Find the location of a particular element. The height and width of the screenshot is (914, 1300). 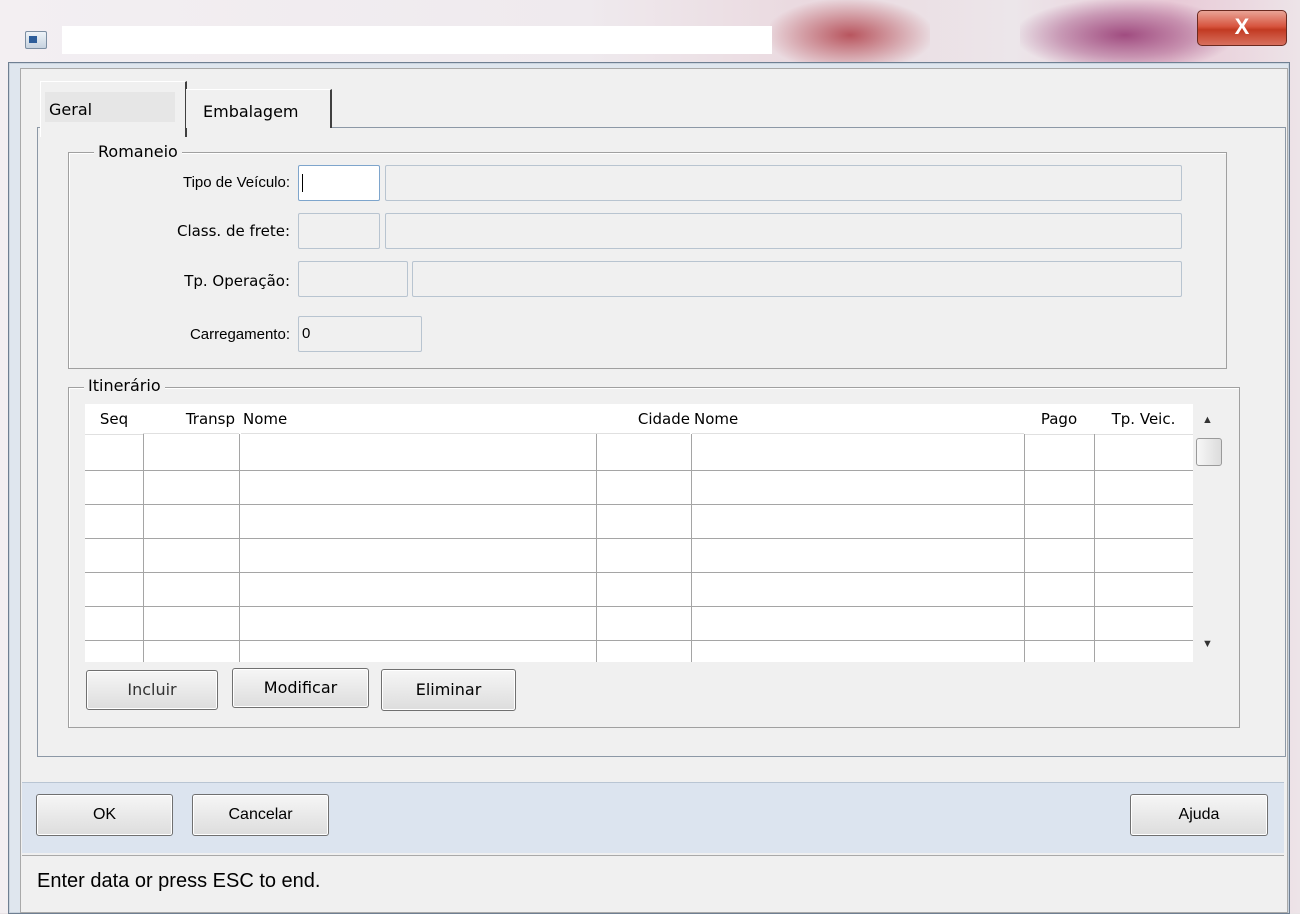

tab-embalagem: Embalagem is located at coordinates (259, 108).